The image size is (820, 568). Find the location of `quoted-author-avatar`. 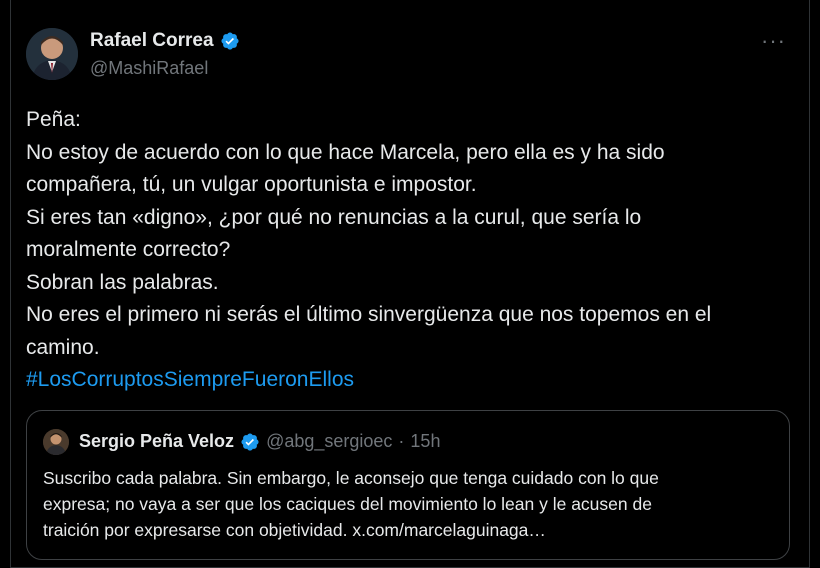

quoted-author-avatar is located at coordinates (56, 442).